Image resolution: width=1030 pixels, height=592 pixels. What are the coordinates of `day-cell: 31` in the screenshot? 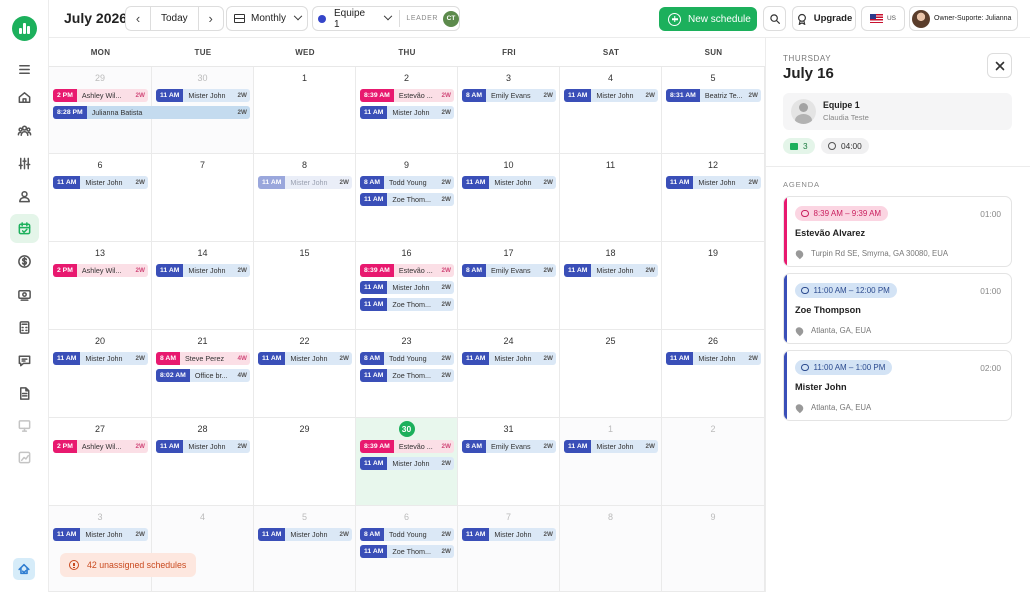 It's located at (509, 462).